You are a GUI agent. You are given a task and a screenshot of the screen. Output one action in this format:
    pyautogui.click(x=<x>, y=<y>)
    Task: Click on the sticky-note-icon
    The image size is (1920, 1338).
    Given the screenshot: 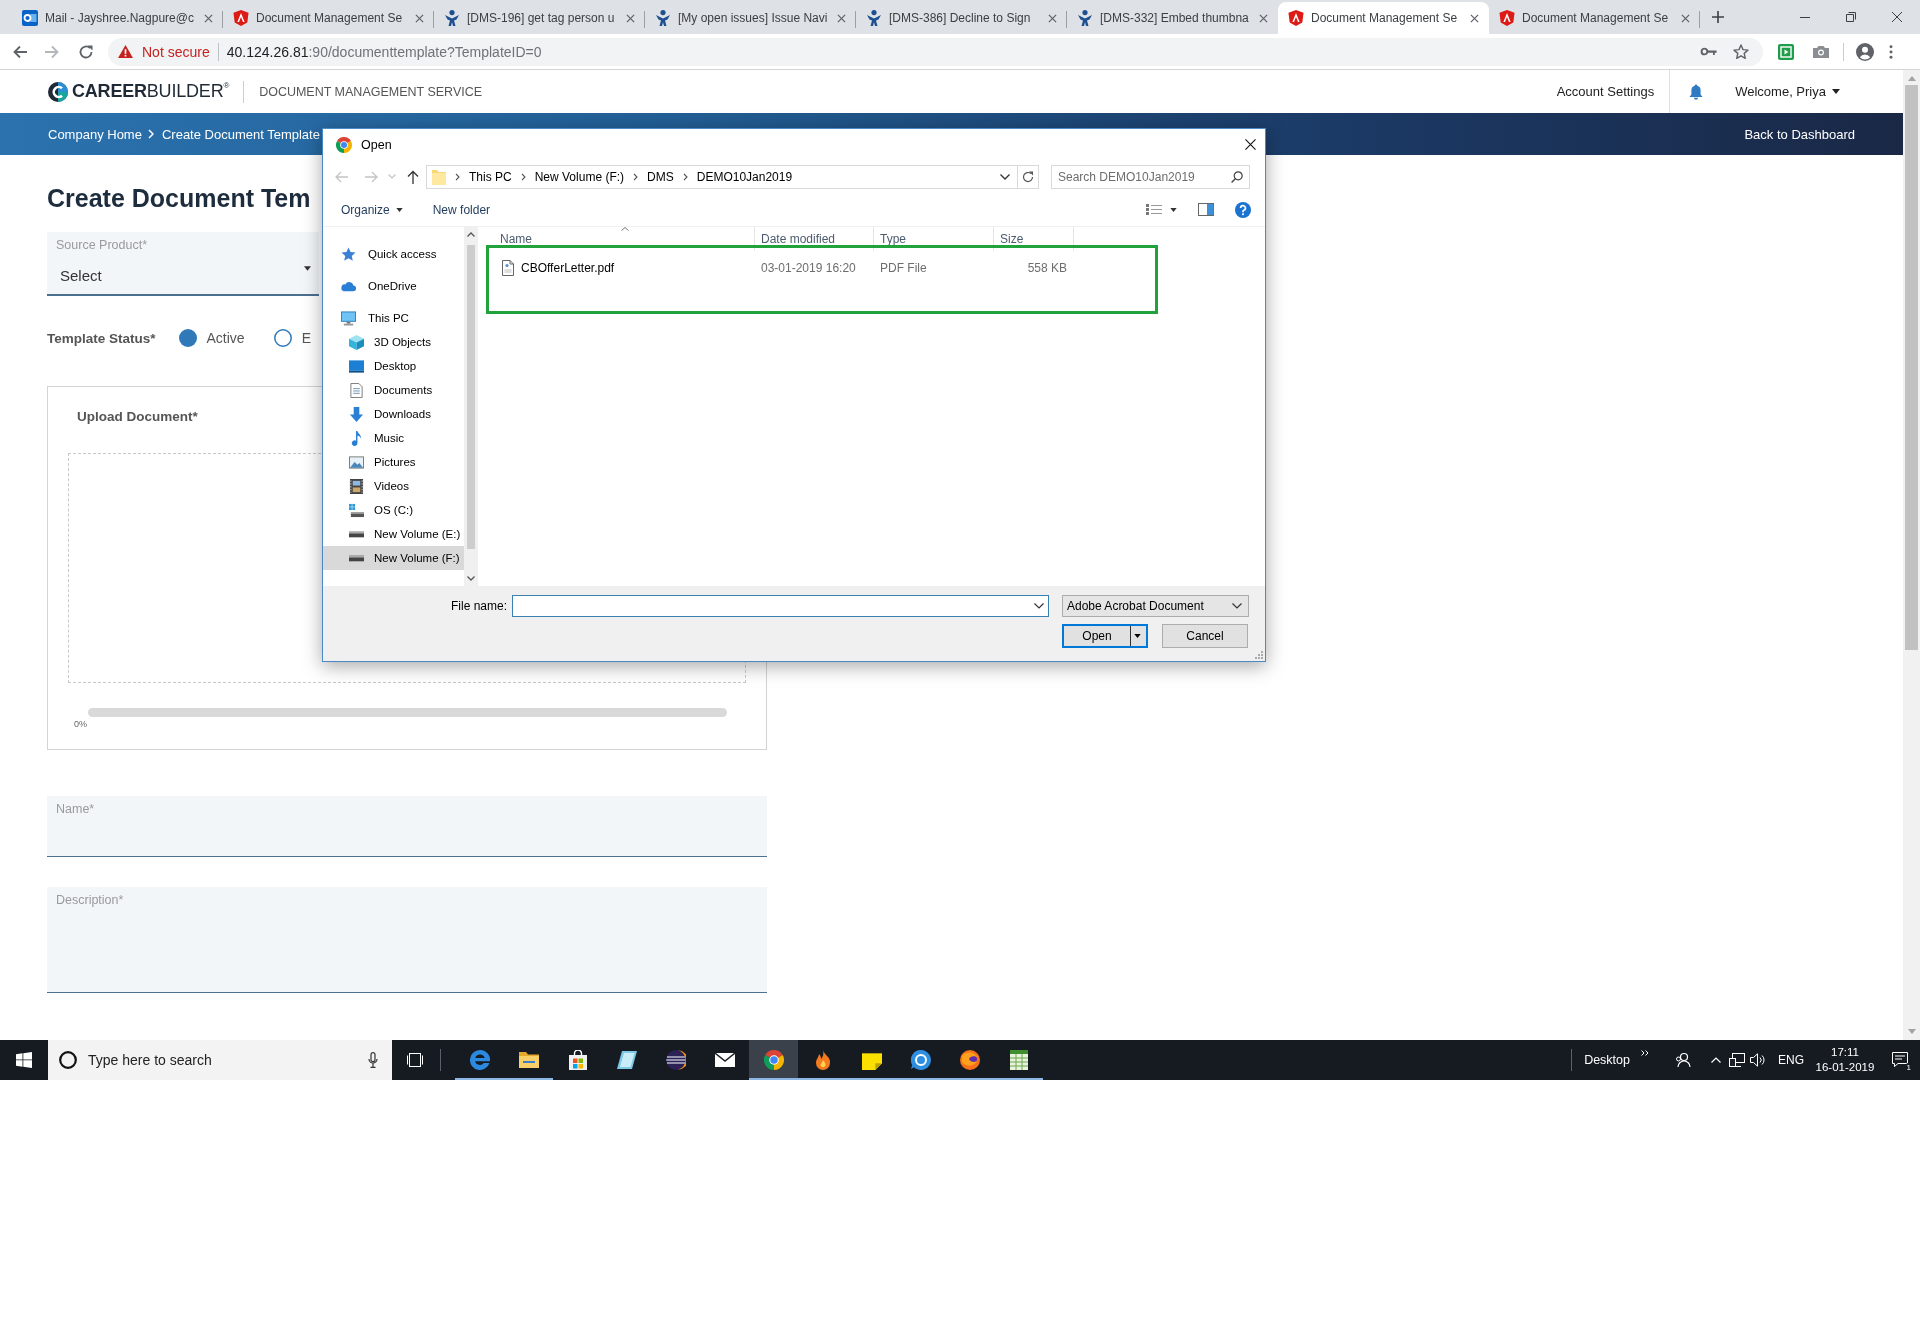 What is the action you would take?
    pyautogui.click(x=871, y=1060)
    